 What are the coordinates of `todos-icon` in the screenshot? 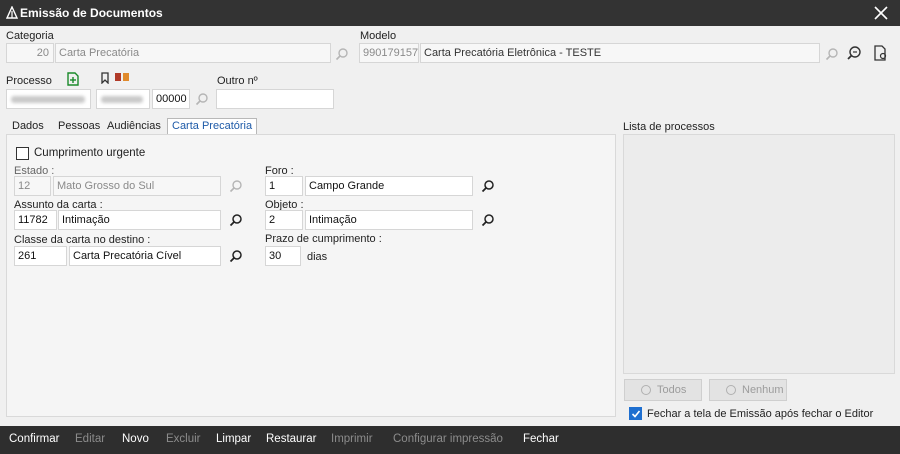 It's located at (646, 390).